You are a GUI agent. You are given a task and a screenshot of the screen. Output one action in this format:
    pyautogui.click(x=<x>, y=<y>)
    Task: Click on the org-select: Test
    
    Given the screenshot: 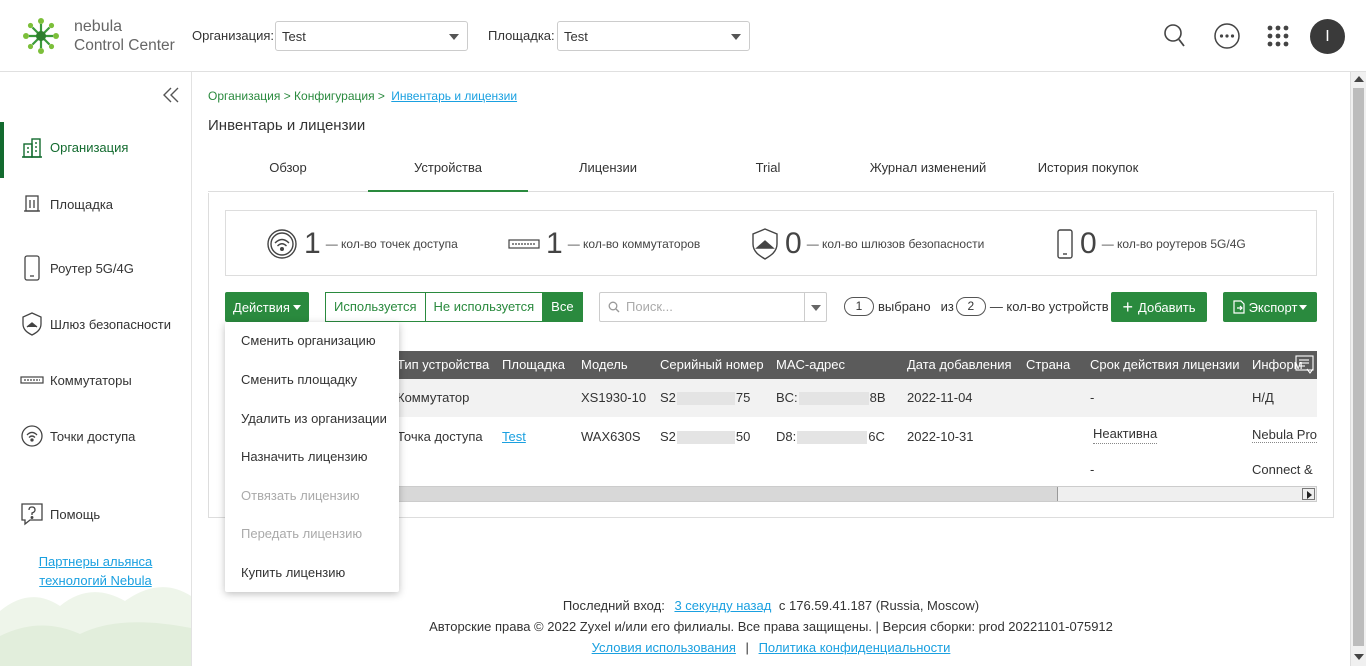 What is the action you would take?
    pyautogui.click(x=371, y=36)
    